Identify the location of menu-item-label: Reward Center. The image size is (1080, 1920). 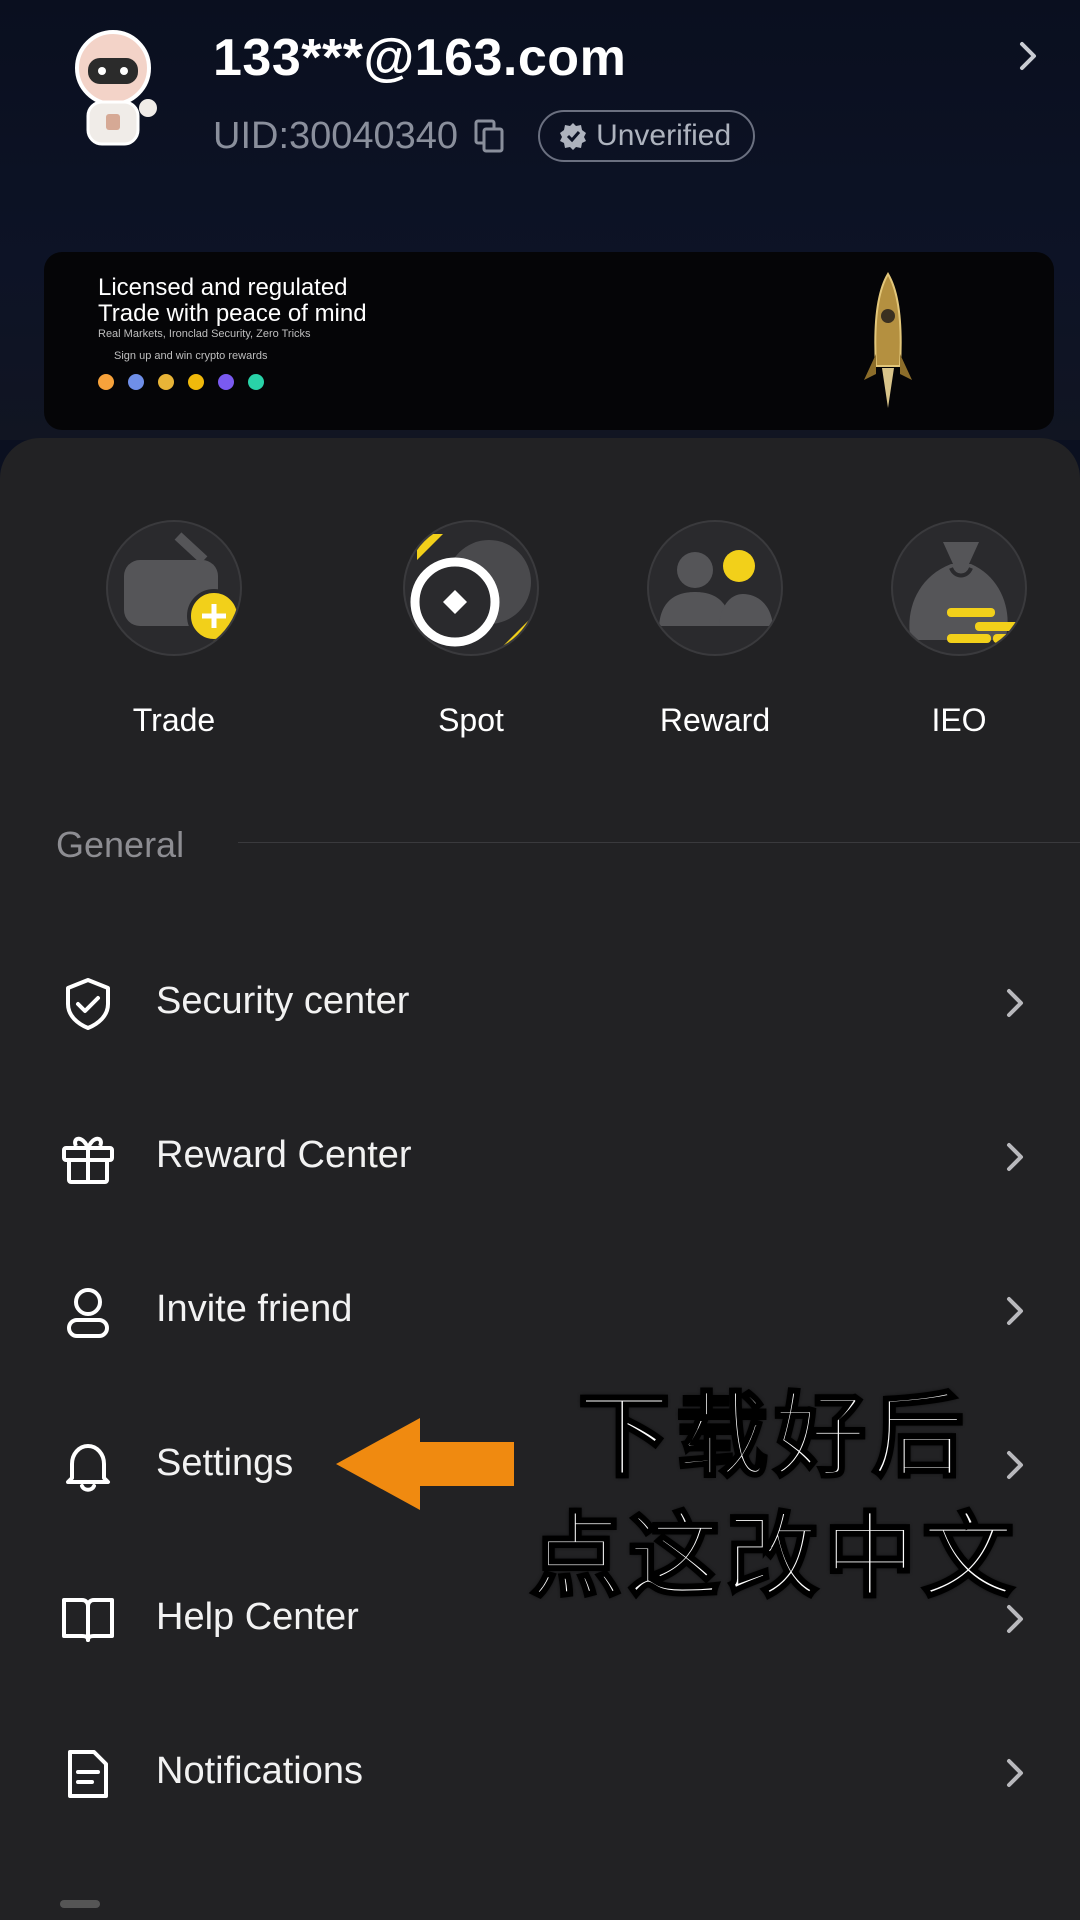
(284, 1155).